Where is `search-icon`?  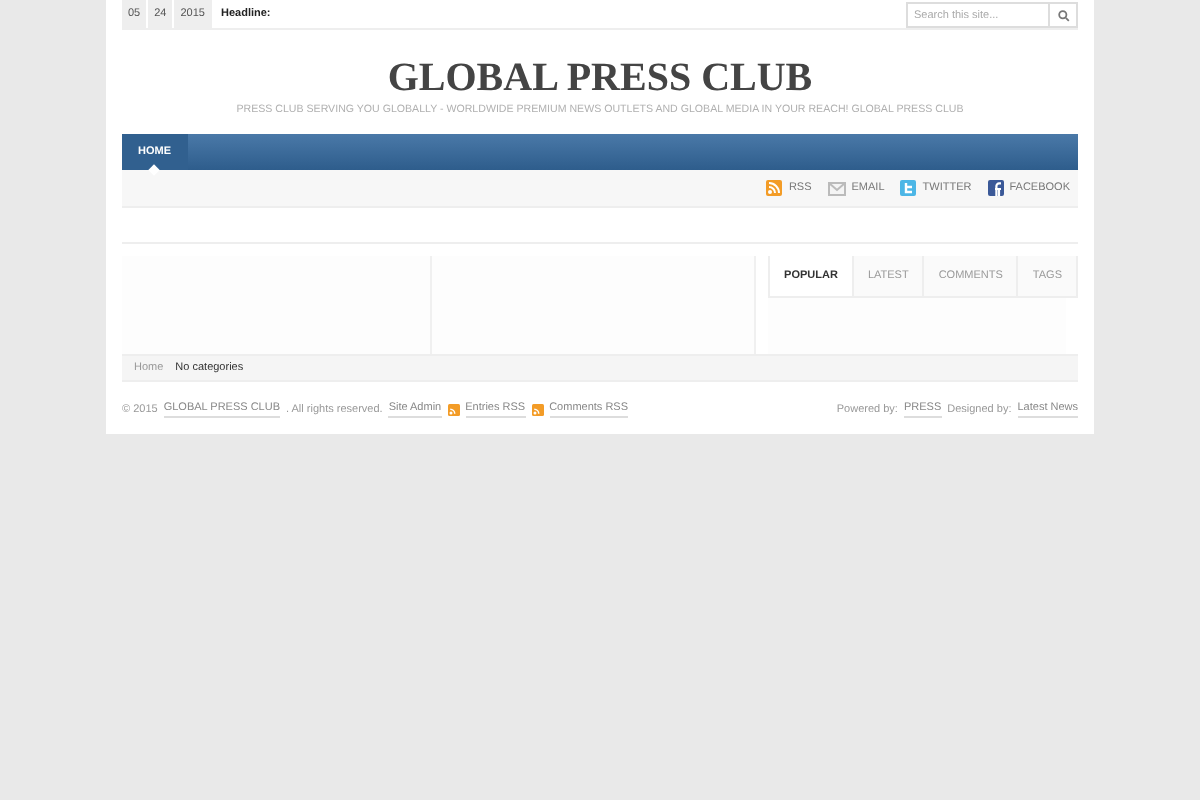
search-icon is located at coordinates (1063, 15).